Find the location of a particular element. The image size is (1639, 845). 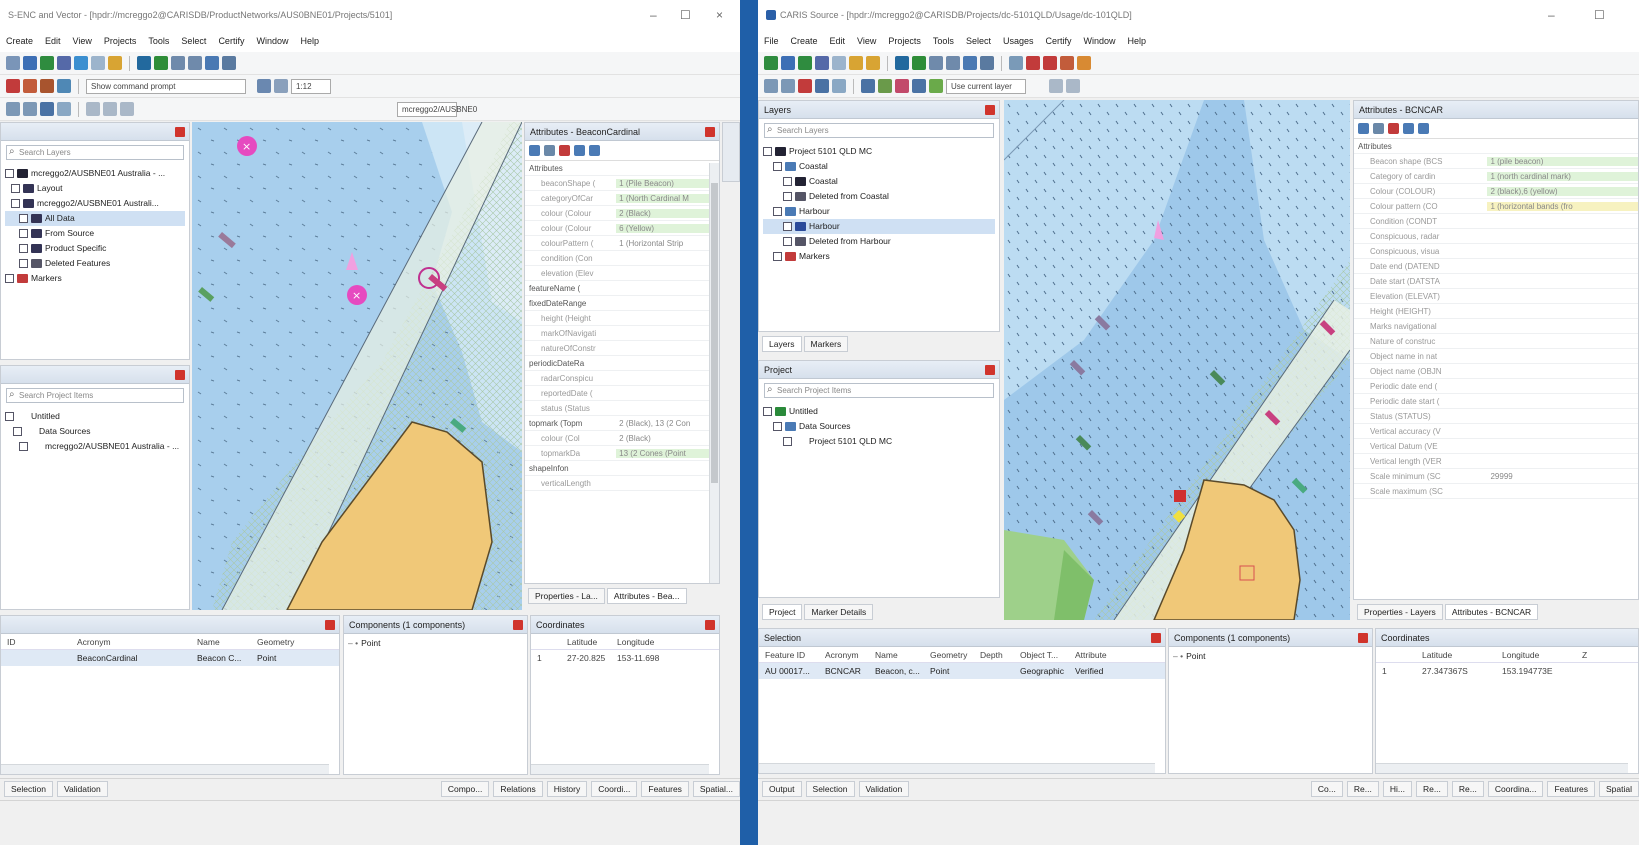

check-icon is located at coordinates (81, 63).